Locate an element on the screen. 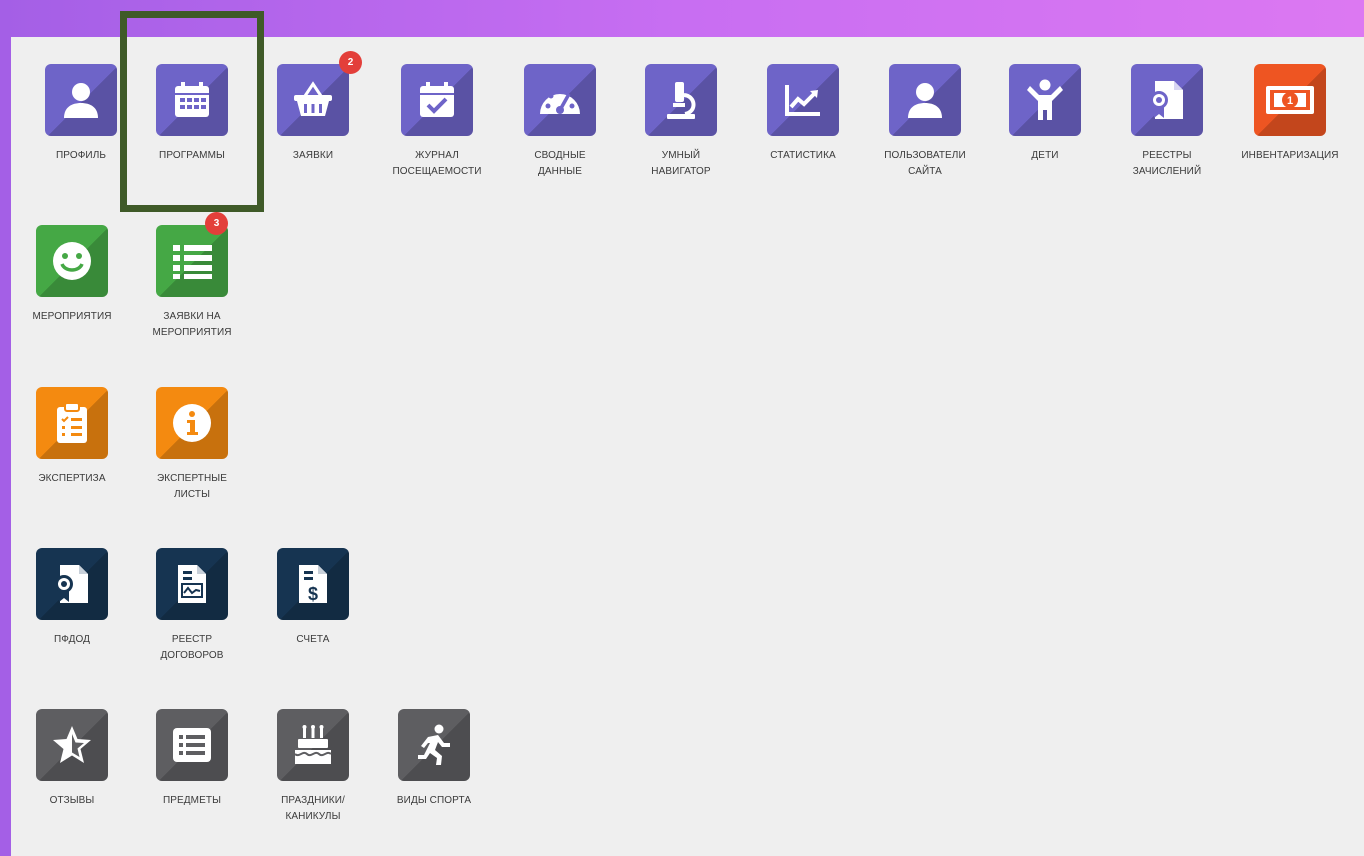 The image size is (1364, 856). tile-contracts-register: РЕЕСТР ДОГОВОРОВ is located at coordinates (192, 606).